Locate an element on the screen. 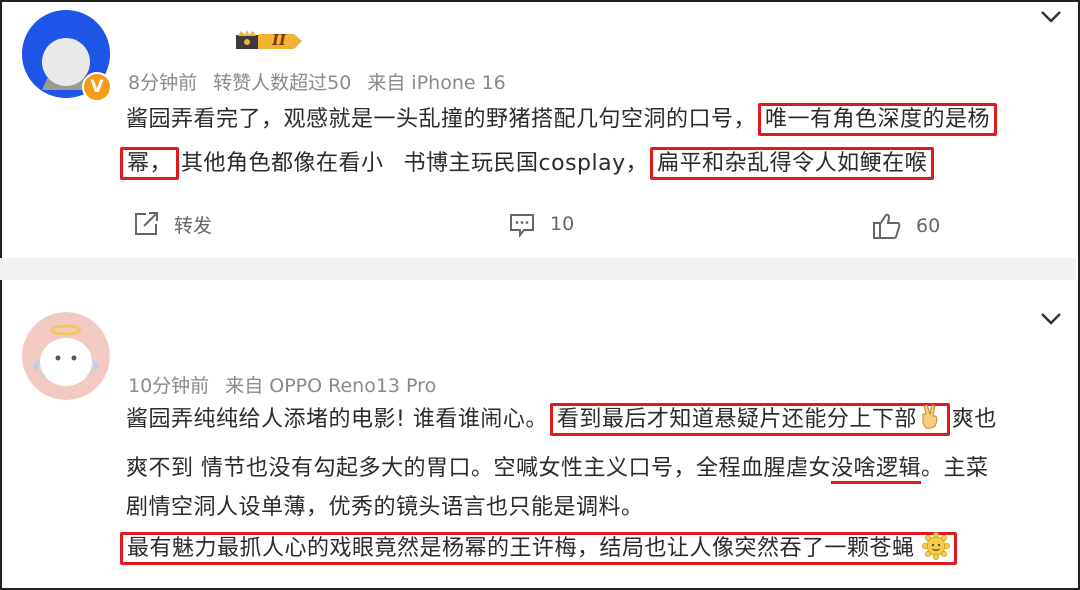  text-segment: 爽也 is located at coordinates (974, 419).